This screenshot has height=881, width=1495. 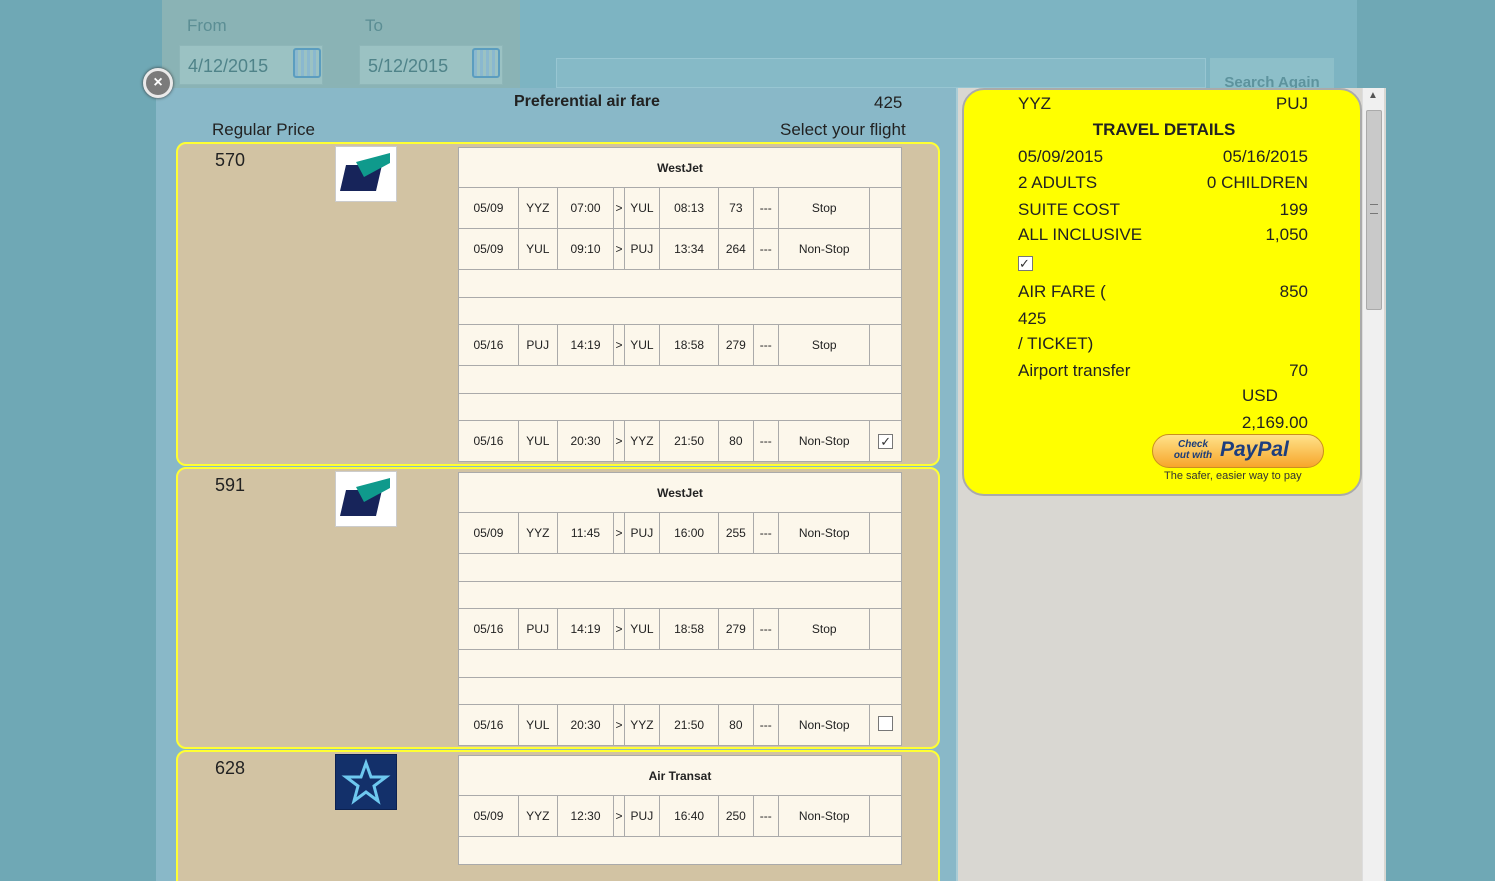 I want to click on segment-departure: 11:45, so click(x=585, y=533).